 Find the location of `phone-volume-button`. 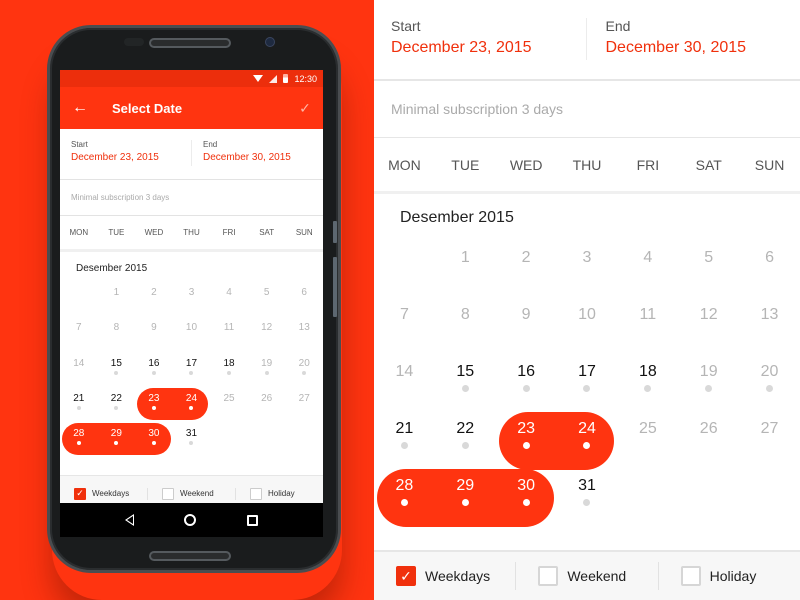

phone-volume-button is located at coordinates (335, 287).